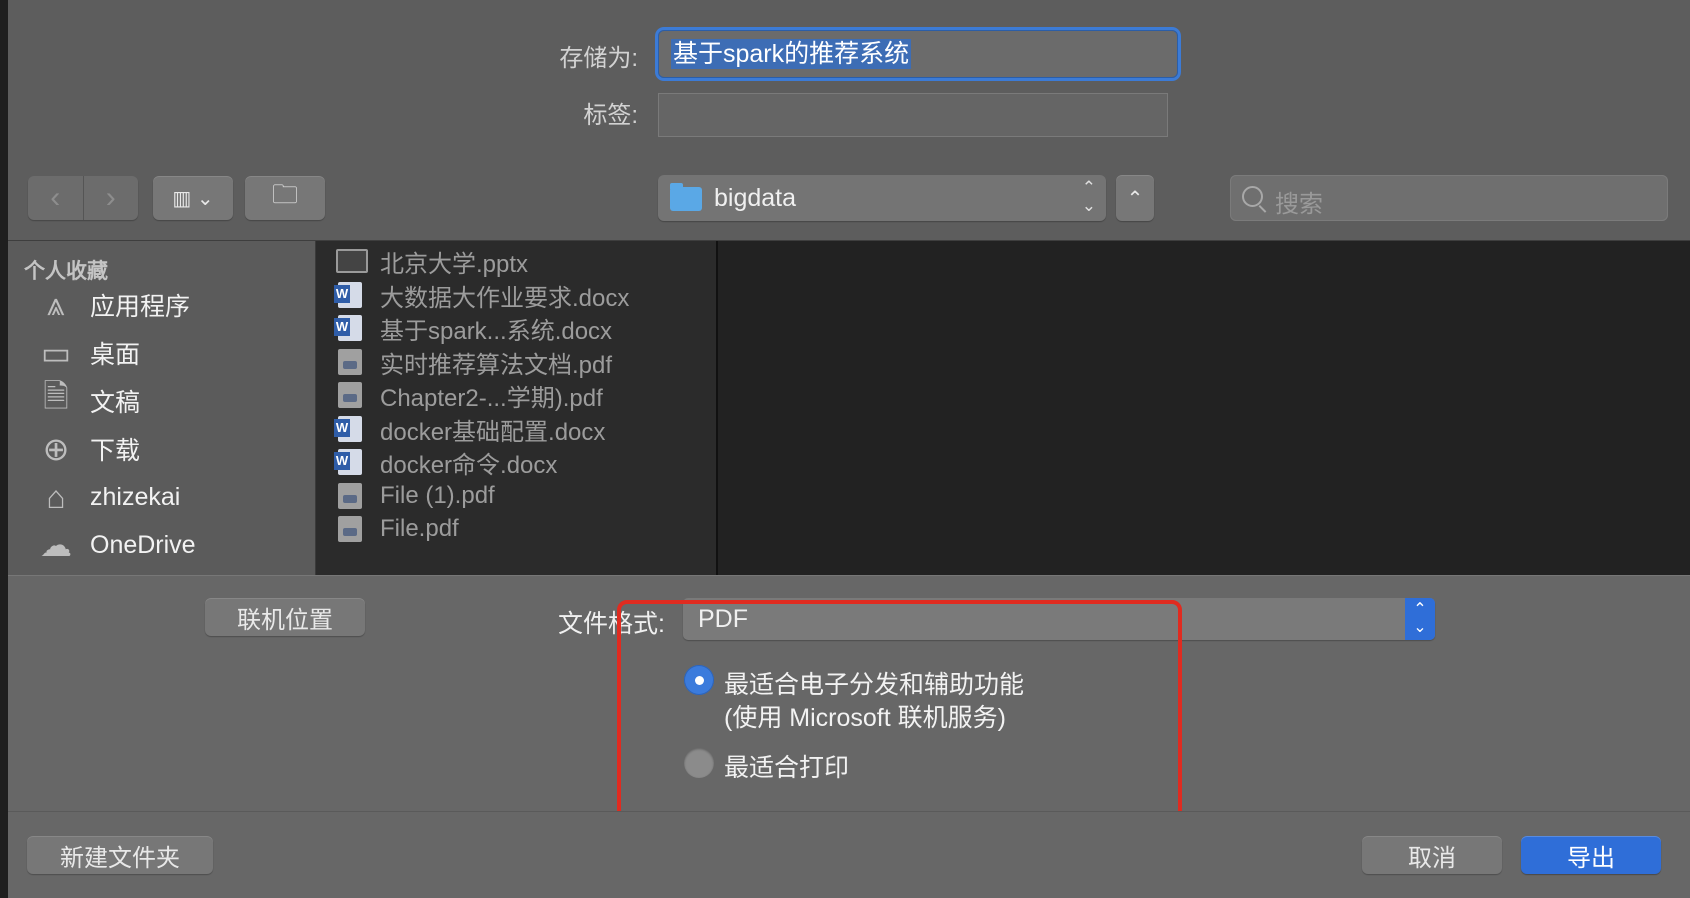  I want to click on sidebar-item-label: zhizekai, so click(135, 496).